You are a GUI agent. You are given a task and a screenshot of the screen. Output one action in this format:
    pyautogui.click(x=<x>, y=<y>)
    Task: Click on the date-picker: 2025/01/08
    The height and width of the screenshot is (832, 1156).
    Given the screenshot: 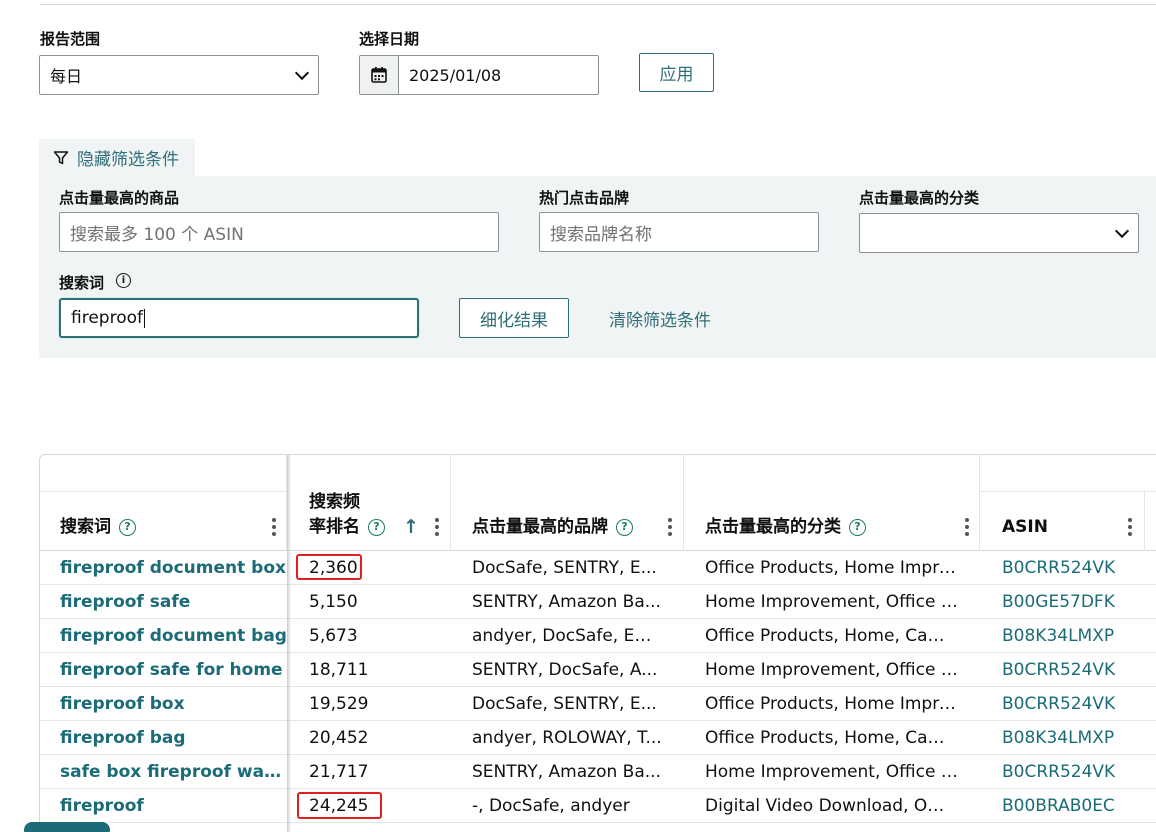 What is the action you would take?
    pyautogui.click(x=479, y=75)
    